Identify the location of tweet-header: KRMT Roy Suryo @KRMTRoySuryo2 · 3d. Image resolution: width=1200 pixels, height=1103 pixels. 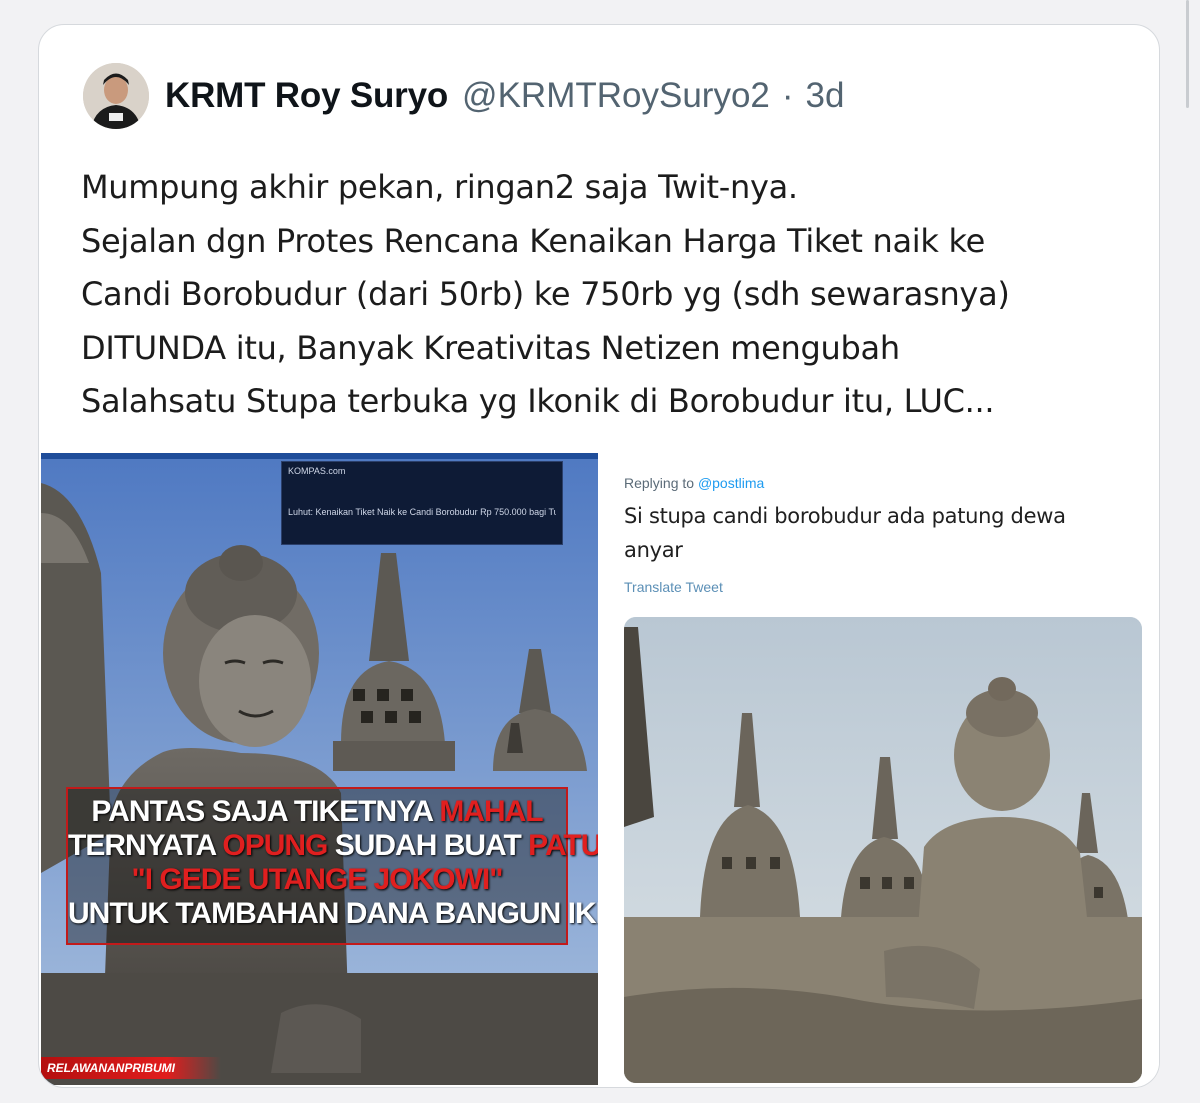
(463, 96).